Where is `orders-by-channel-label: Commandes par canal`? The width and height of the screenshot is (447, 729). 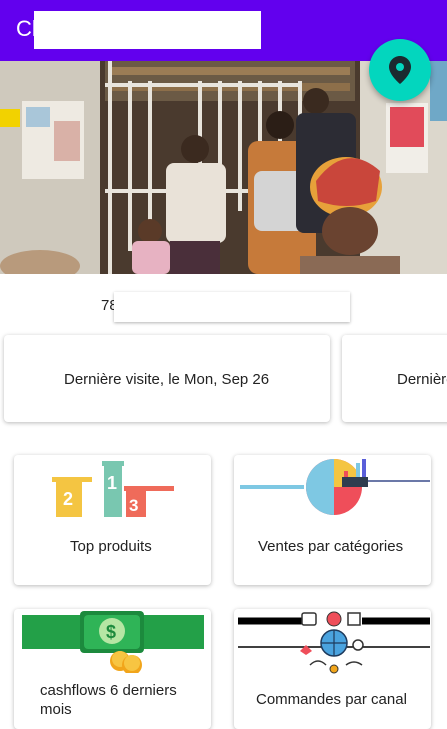 orders-by-channel-label: Commandes par canal is located at coordinates (331, 699).